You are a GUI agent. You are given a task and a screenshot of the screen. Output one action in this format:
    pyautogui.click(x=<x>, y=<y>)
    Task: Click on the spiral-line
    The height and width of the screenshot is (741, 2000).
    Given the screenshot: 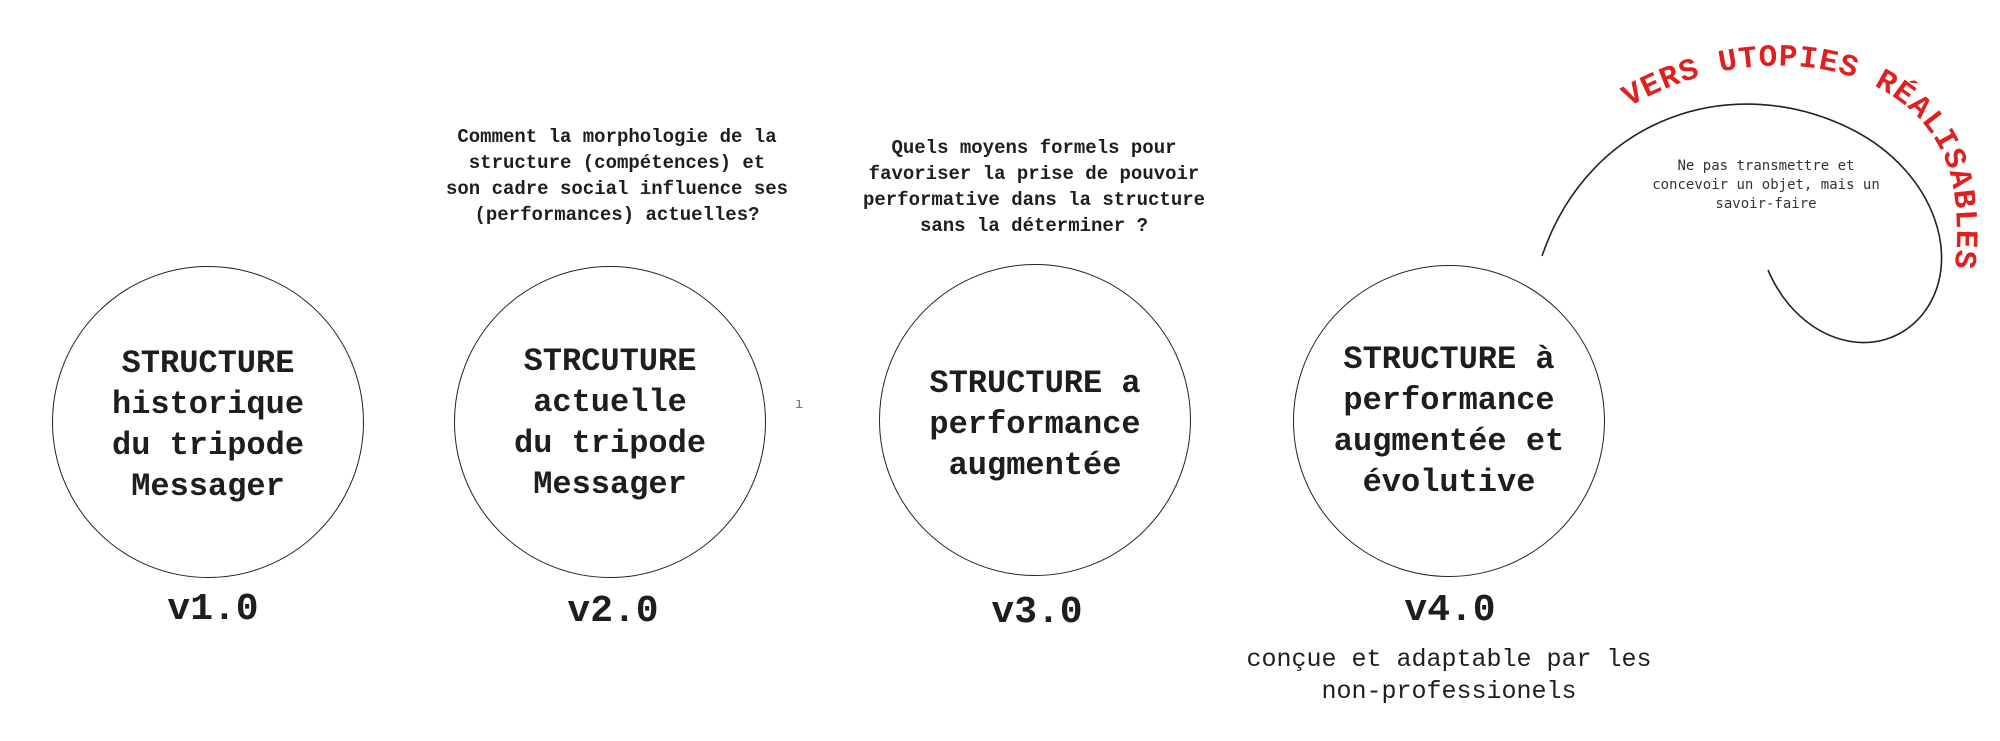 What is the action you would take?
    pyautogui.click(x=1742, y=223)
    